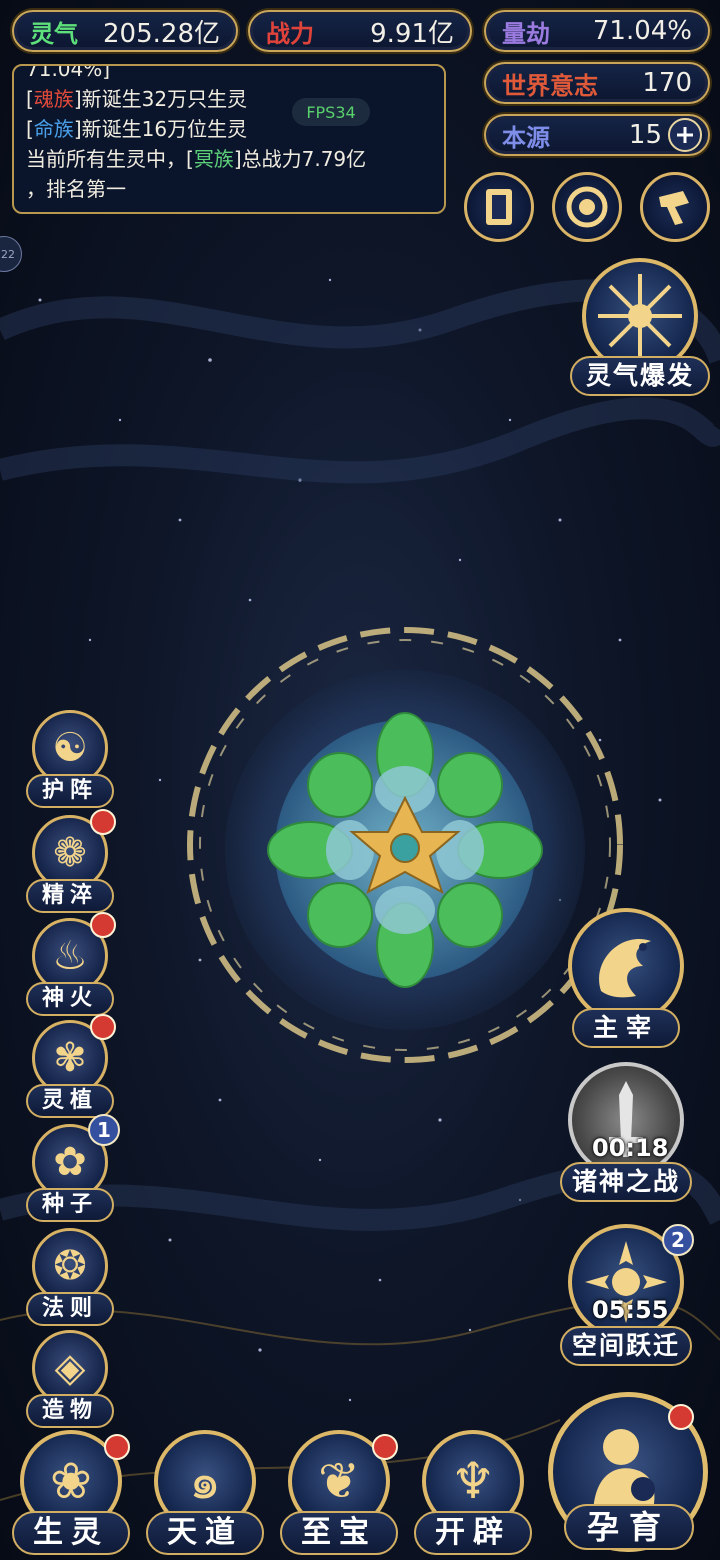 This screenshot has height=1560, width=720. What do you see at coordinates (412, 33) in the screenshot?
I see `zhanli-value: 9.91亿` at bounding box center [412, 33].